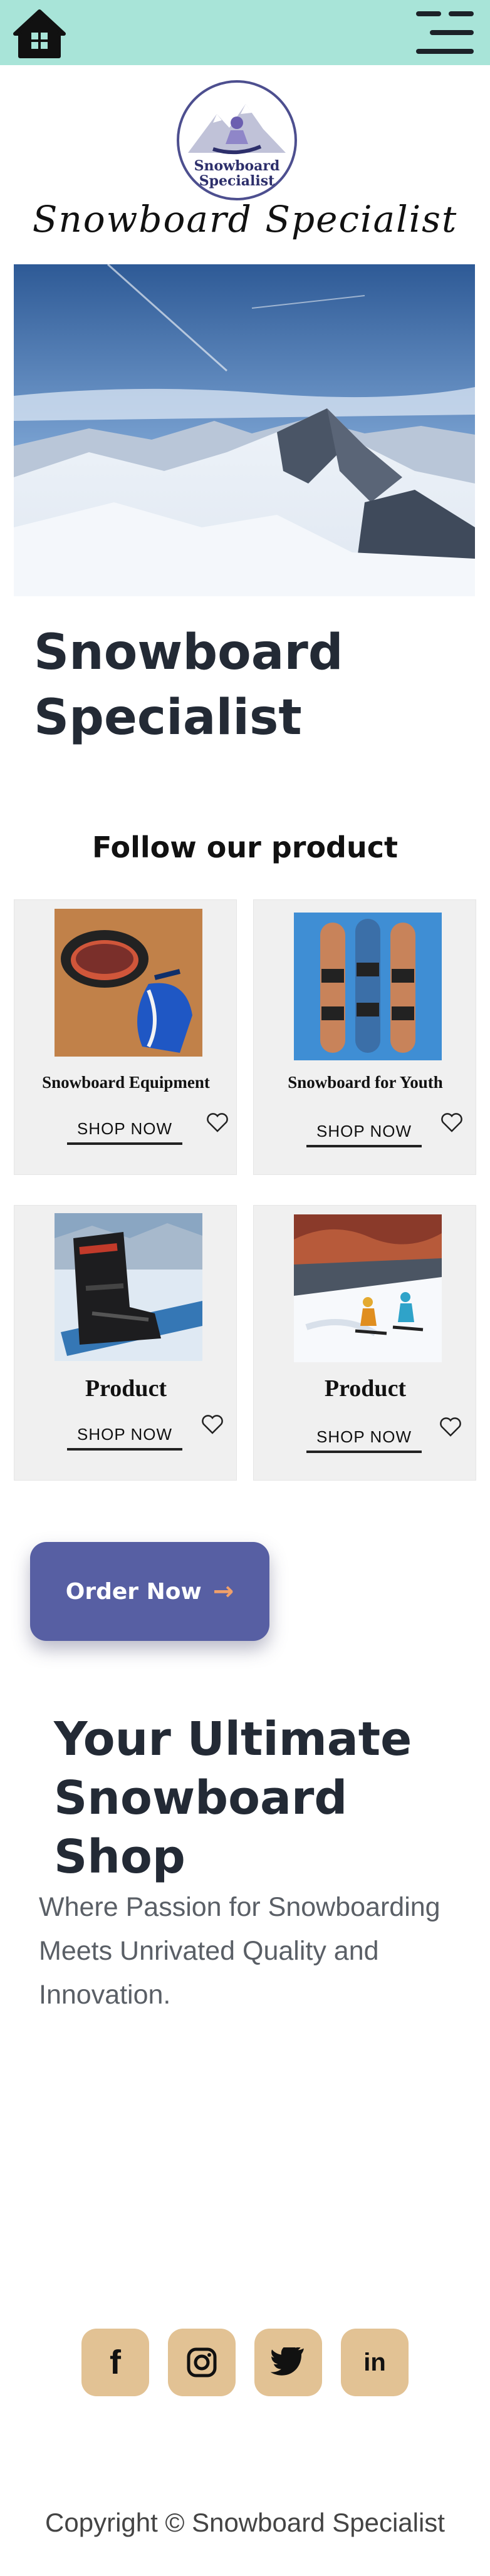  I want to click on product-name: Snowboard Equipment, so click(126, 1082).